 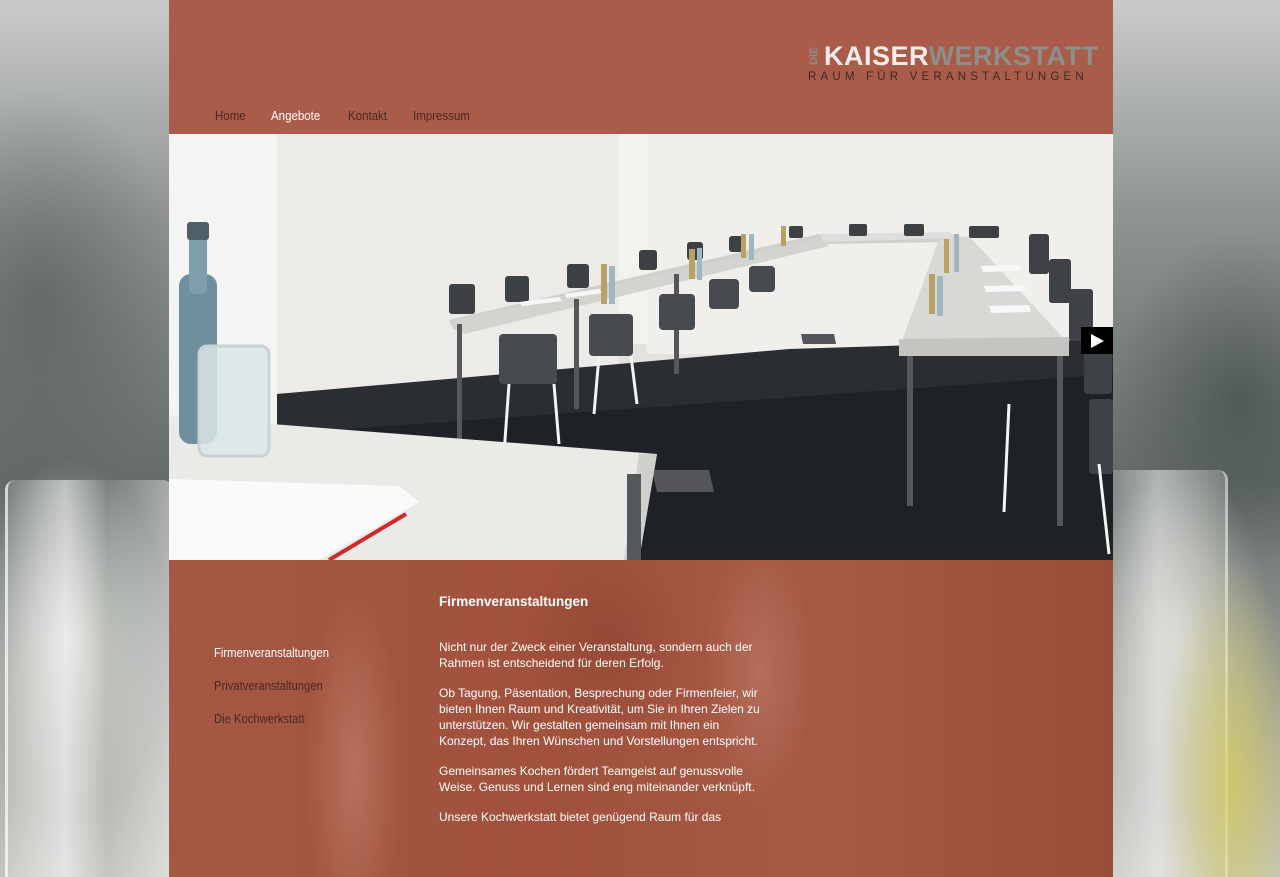 What do you see at coordinates (230, 116) in the screenshot?
I see `nav-item-home: Home` at bounding box center [230, 116].